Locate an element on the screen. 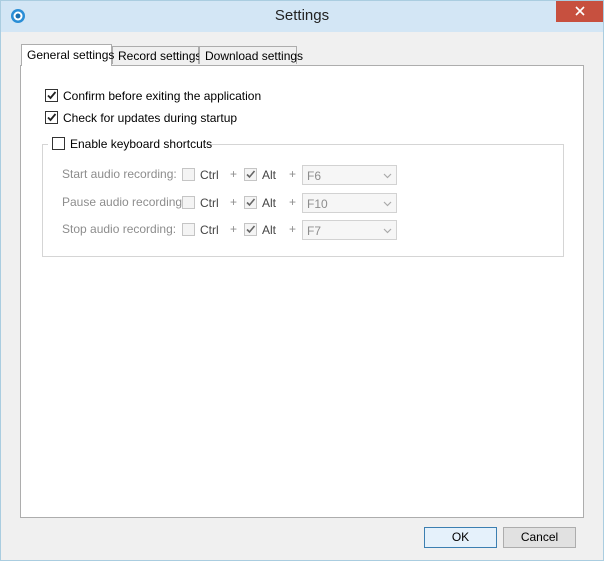 This screenshot has height=561, width=604. enable-shortcuts-checkbox is located at coordinates (58, 143).